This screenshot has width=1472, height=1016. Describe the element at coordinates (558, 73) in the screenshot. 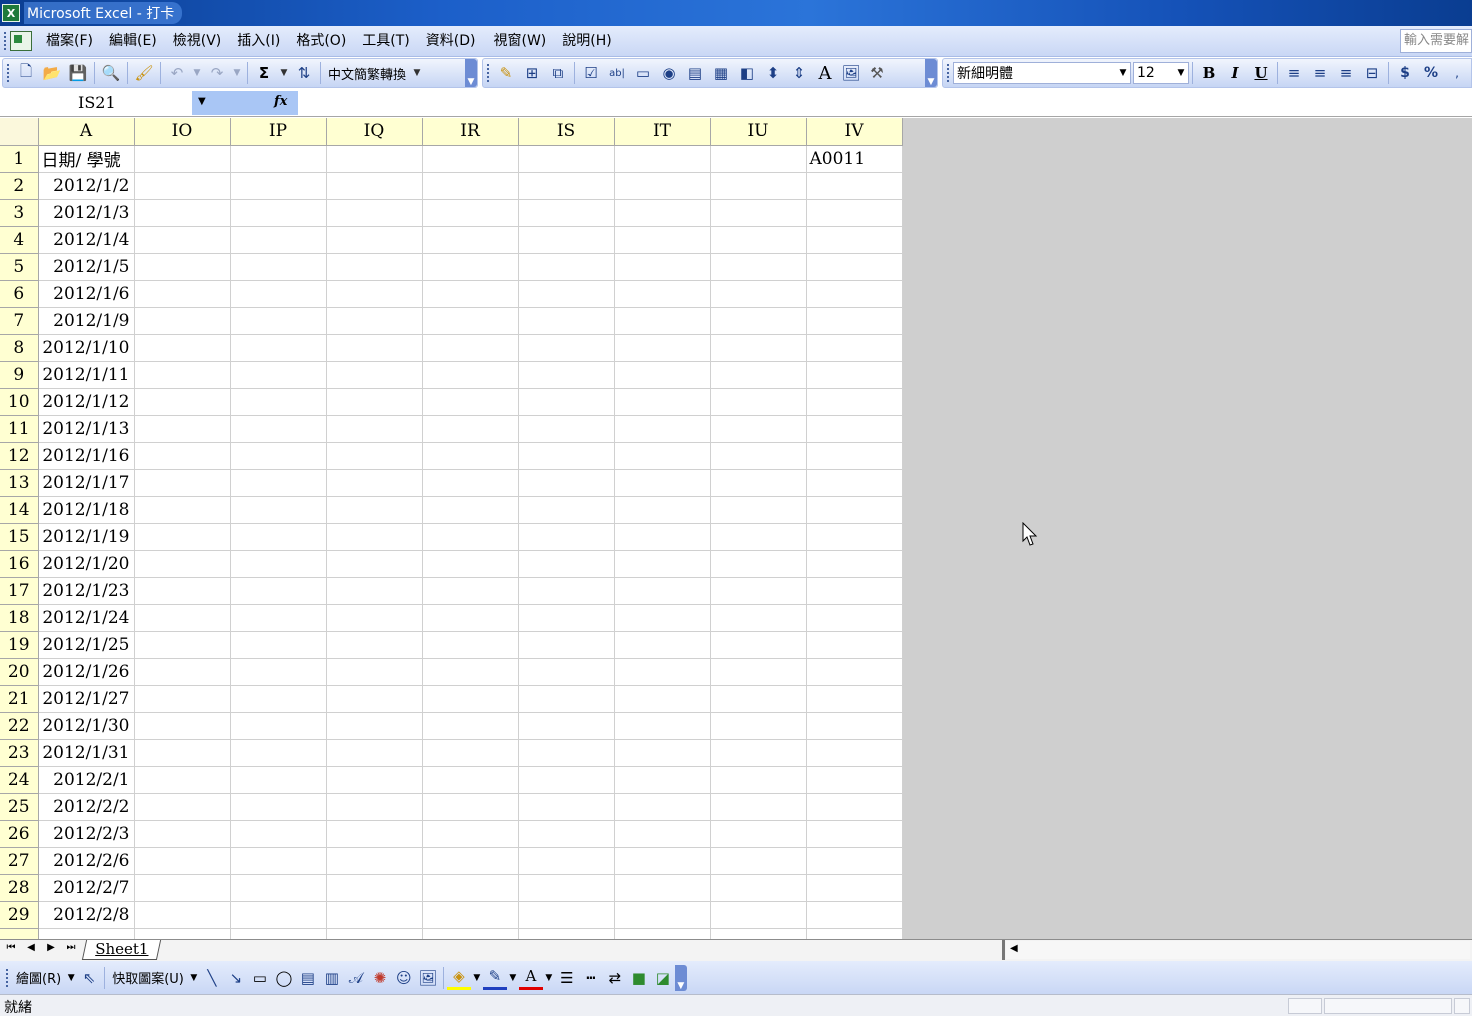

I see `view-code-icon: ⧉` at that location.